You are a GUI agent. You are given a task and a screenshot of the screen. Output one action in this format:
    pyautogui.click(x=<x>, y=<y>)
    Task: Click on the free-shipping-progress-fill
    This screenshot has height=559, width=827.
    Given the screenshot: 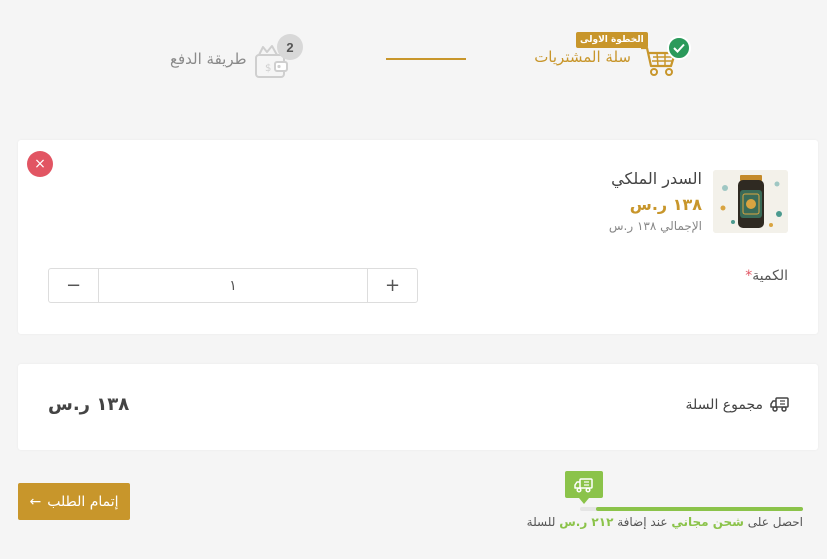 What is the action you would take?
    pyautogui.click(x=699, y=509)
    